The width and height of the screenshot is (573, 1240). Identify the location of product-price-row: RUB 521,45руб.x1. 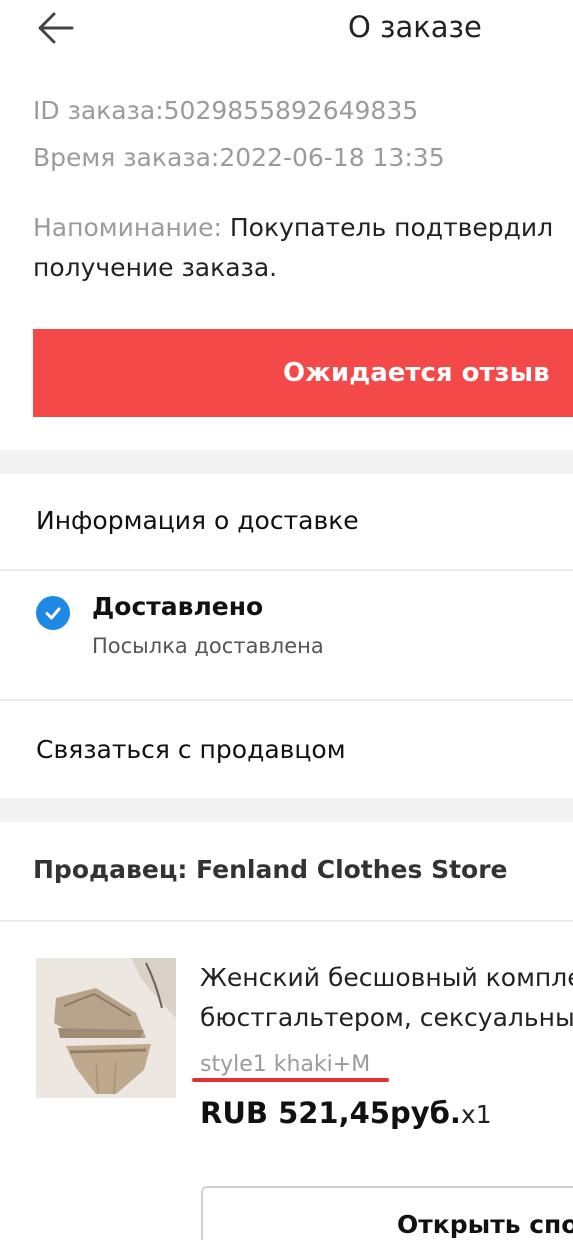
(346, 1113).